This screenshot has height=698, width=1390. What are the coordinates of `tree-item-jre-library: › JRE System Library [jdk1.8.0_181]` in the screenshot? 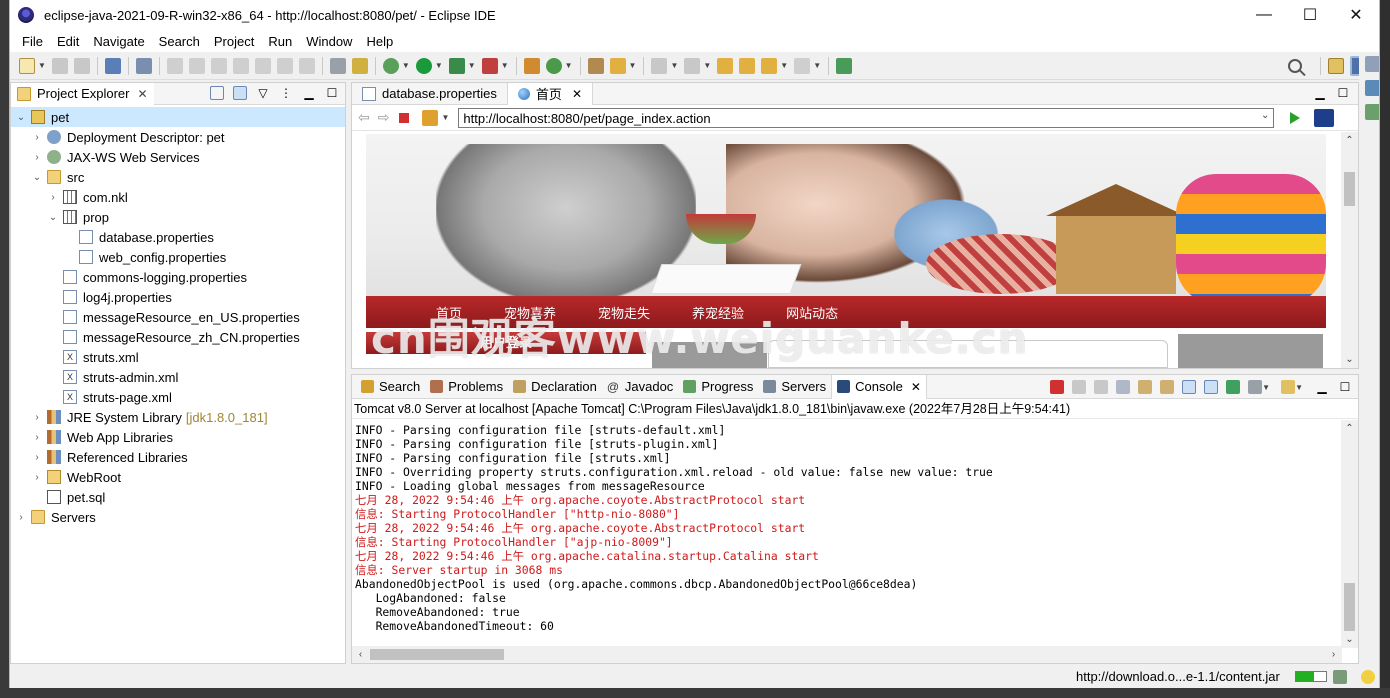 It's located at (178, 417).